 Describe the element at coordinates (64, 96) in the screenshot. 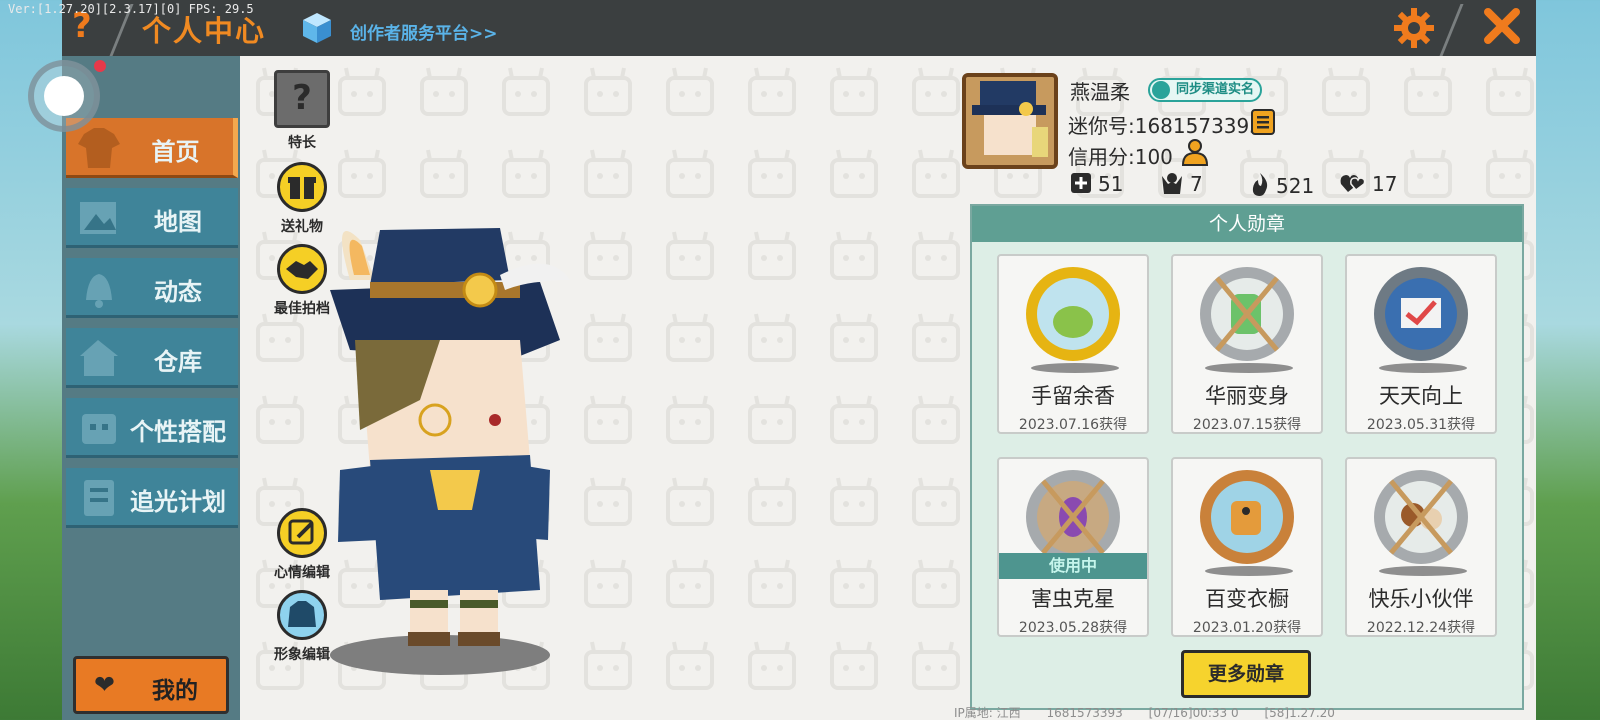

I see `joystick-knob` at that location.